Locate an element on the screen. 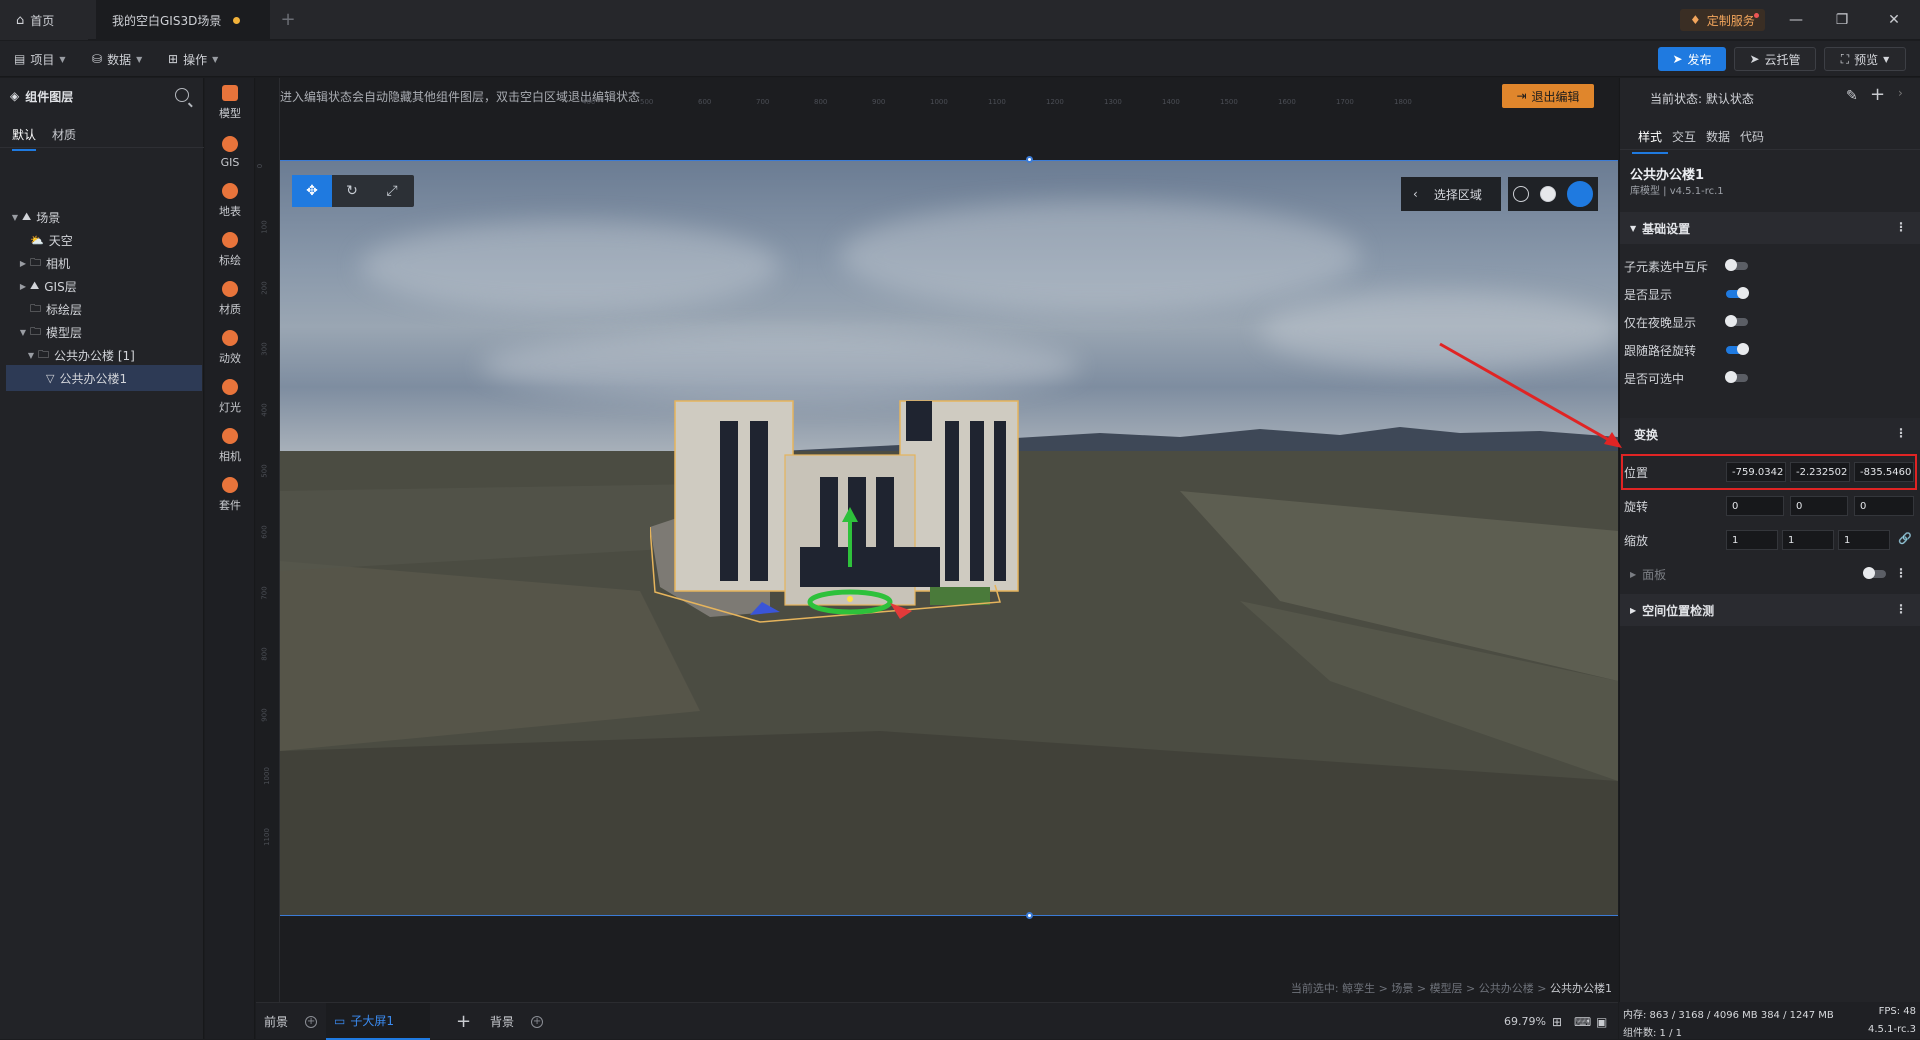 The image size is (1920, 1040). rotation-z-input: 0 is located at coordinates (1884, 506).